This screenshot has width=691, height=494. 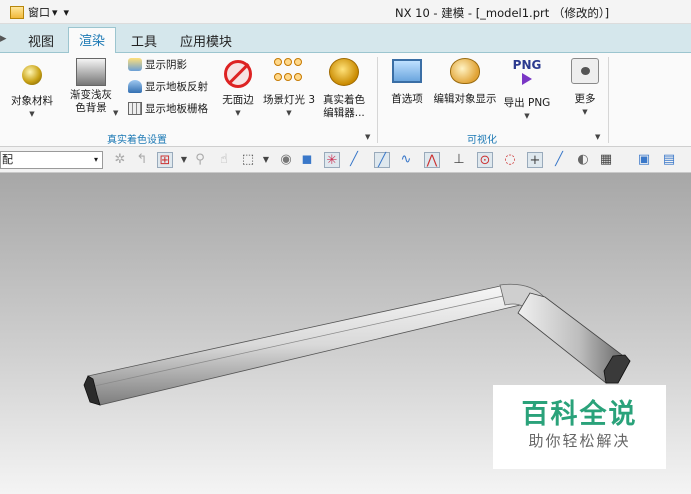 I want to click on solid-icon: ◉, so click(x=286, y=160).